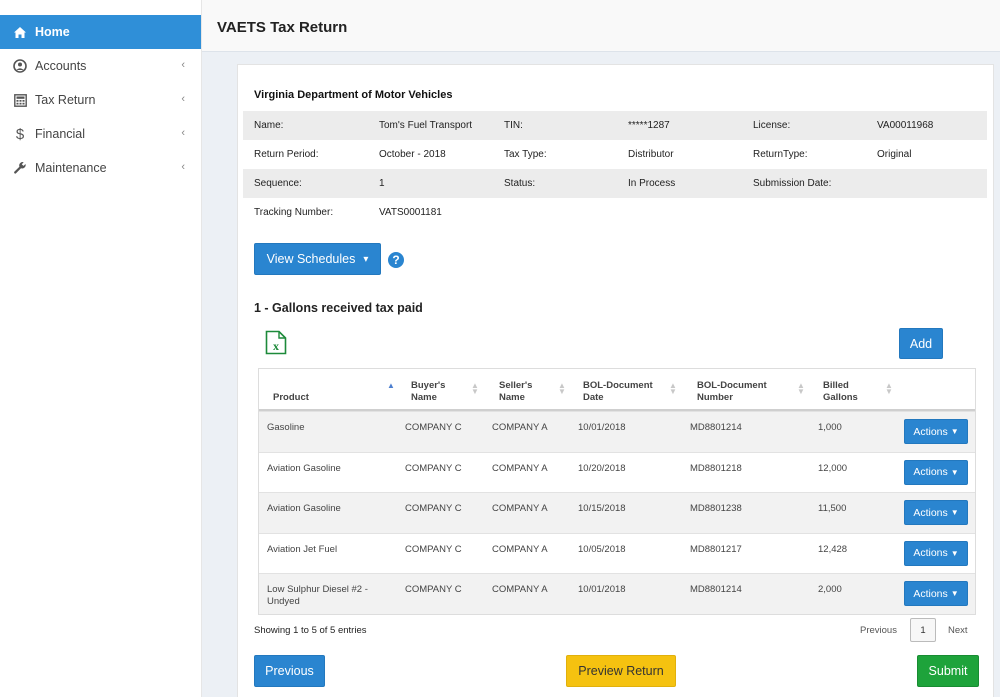 The height and width of the screenshot is (697, 1000). What do you see at coordinates (524, 390) in the screenshot?
I see `column-header-seller: Seller's Name` at bounding box center [524, 390].